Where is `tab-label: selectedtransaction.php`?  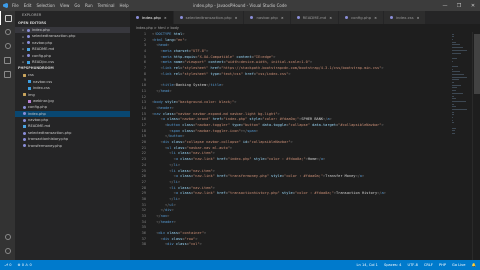 tab-label: selectedtransaction.php is located at coordinates (208, 17).